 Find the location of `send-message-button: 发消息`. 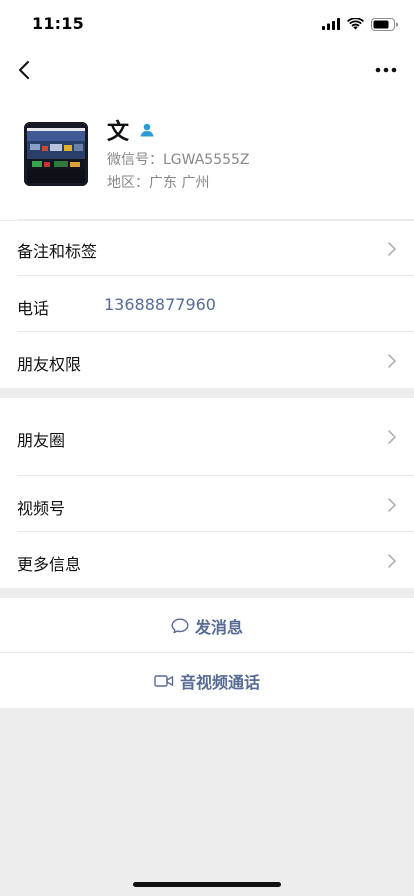

send-message-button: 发消息 is located at coordinates (207, 625).